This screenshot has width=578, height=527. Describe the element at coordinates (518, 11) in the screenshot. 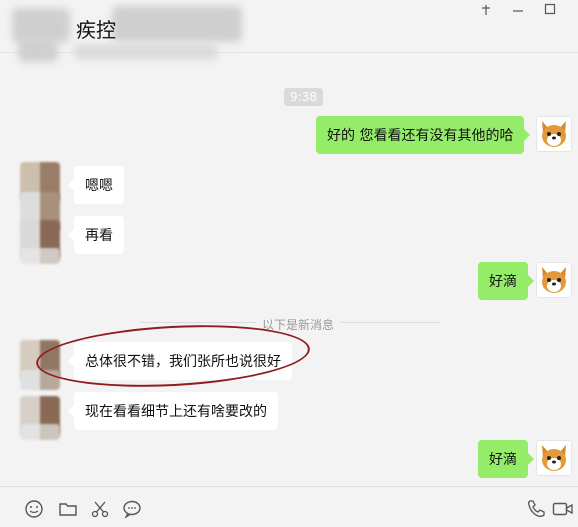

I see `minimize-icon` at that location.